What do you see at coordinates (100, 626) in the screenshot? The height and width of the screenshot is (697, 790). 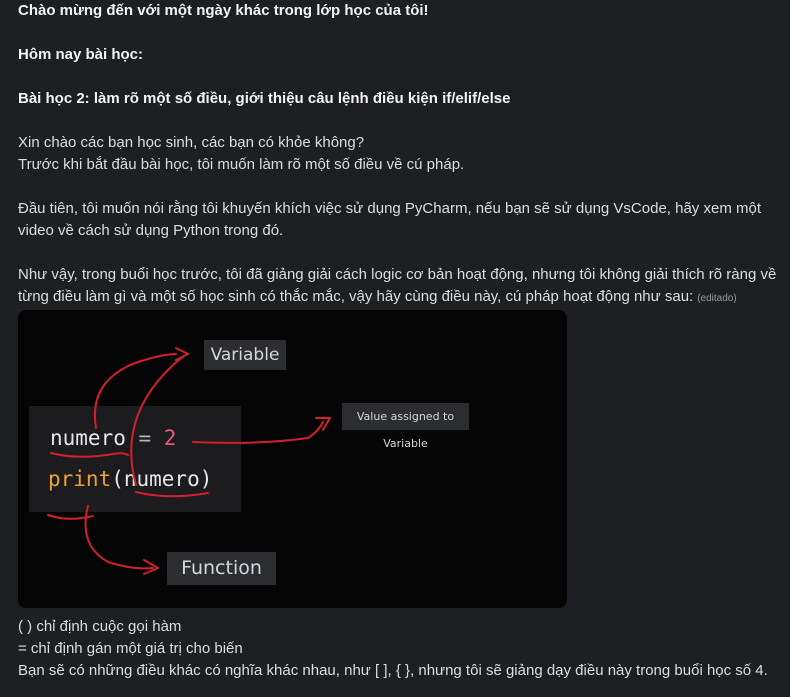 I see `note-function-call: ( ) chỉ định cuộc gọi hàm` at bounding box center [100, 626].